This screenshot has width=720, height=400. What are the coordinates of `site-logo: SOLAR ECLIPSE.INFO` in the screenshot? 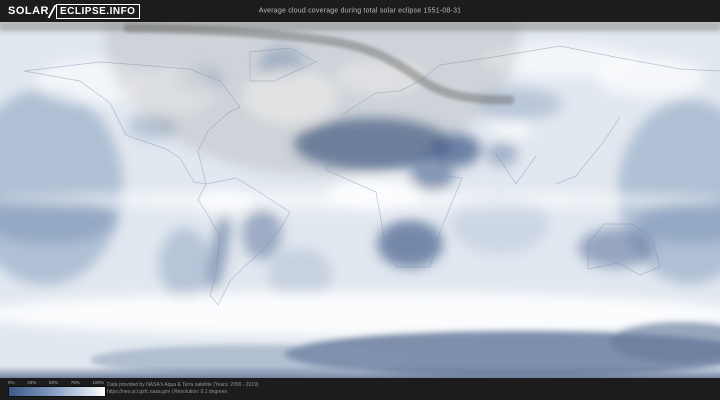 It's located at (74, 11).